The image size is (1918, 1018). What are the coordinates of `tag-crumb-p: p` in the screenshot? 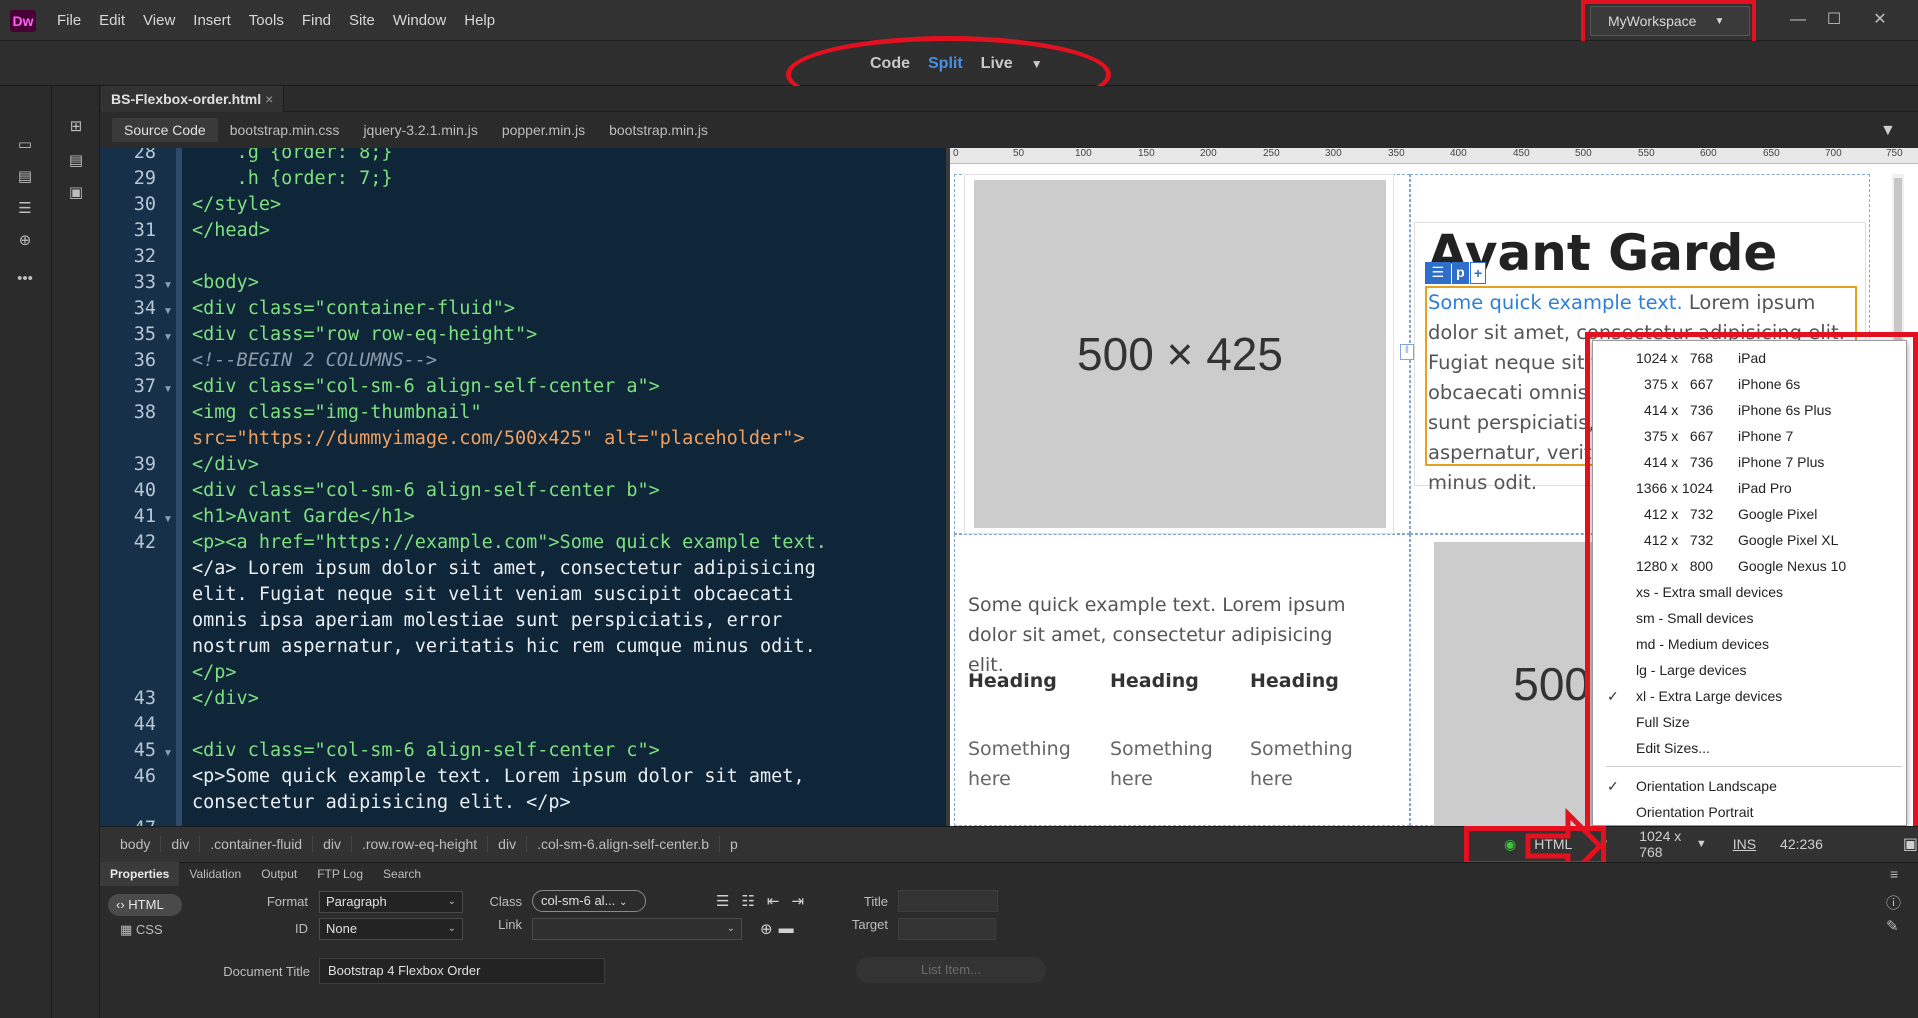 It's located at (734, 844).